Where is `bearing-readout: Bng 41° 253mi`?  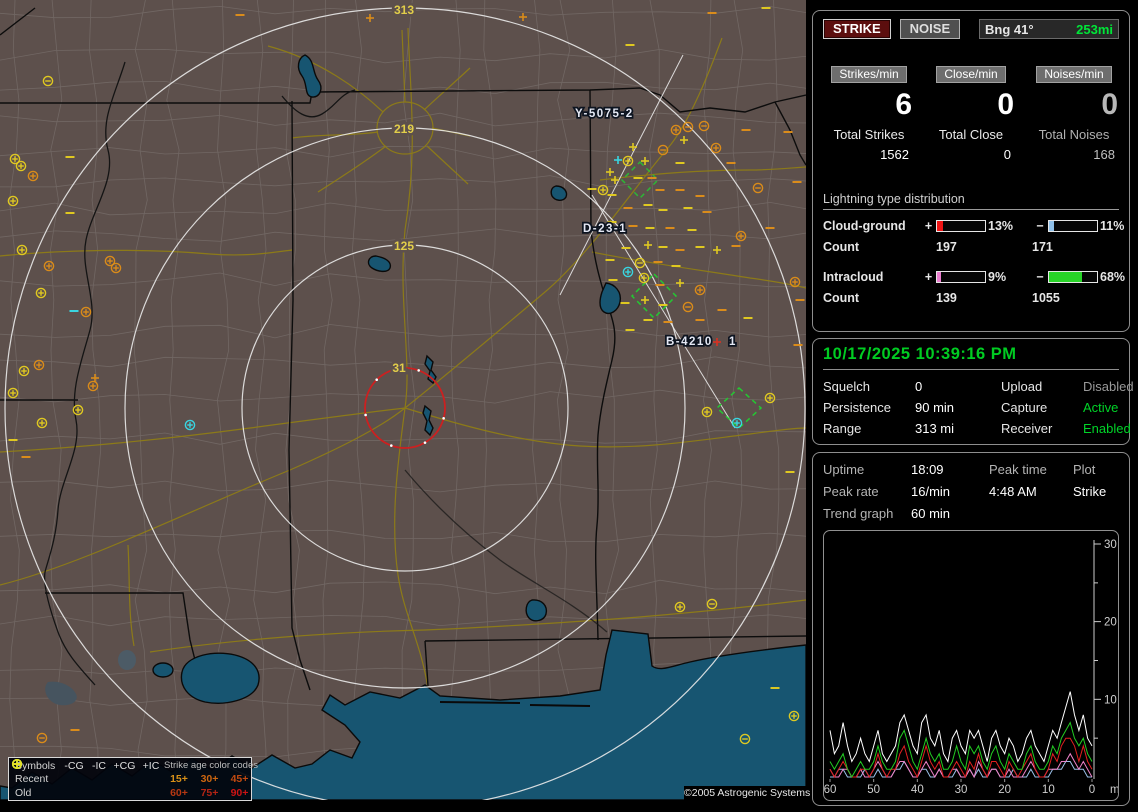
bearing-readout: Bng 41° 253mi is located at coordinates (1049, 29).